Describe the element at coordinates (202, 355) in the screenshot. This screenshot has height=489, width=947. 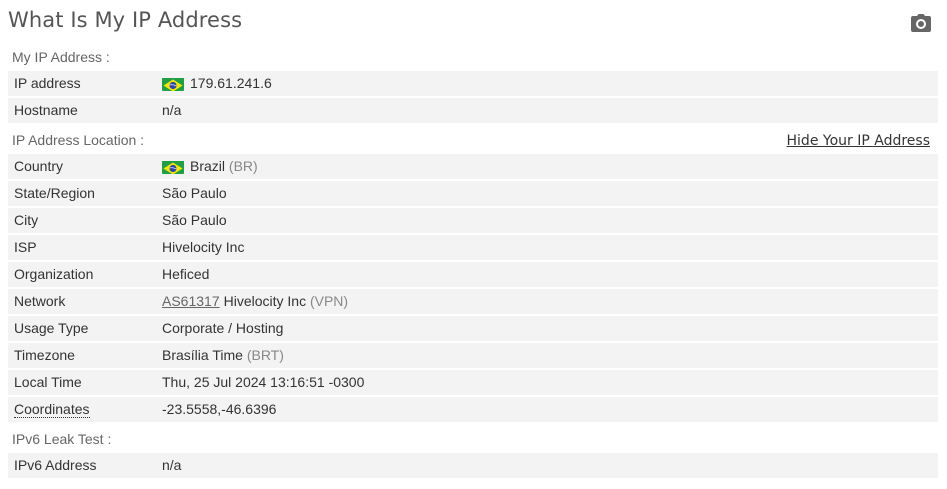
I see `timezone-value: Brasília Time` at that location.